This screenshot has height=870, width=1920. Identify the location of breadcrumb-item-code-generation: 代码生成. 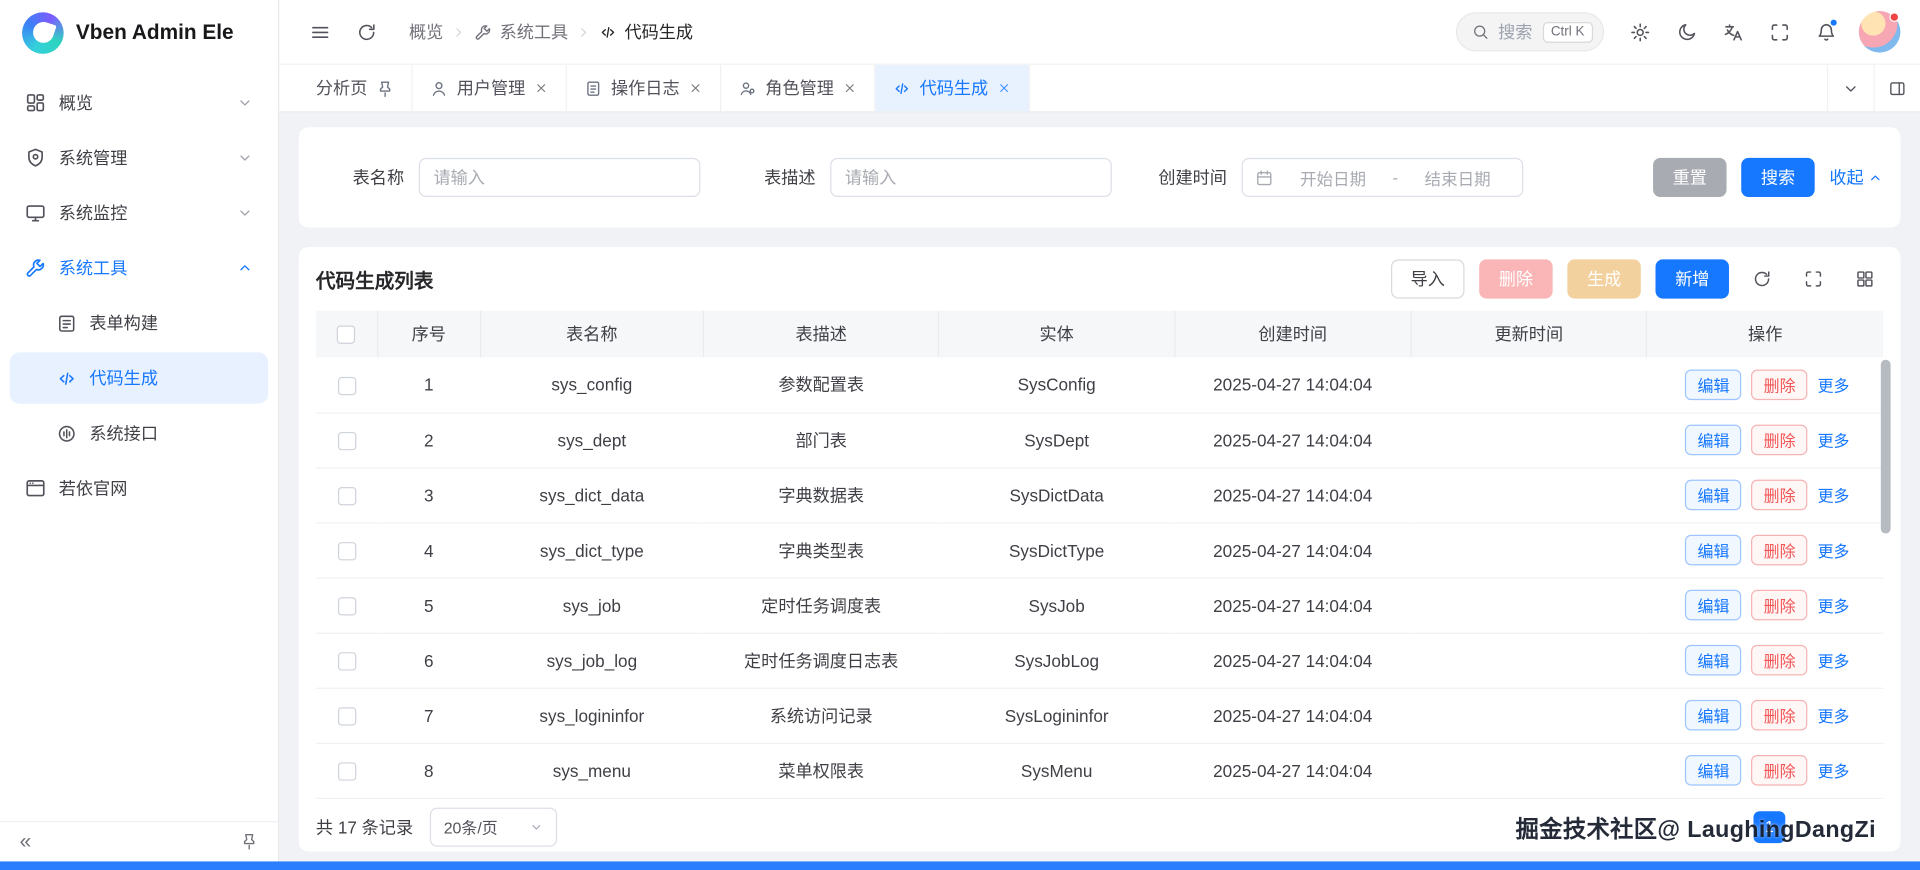
(646, 32).